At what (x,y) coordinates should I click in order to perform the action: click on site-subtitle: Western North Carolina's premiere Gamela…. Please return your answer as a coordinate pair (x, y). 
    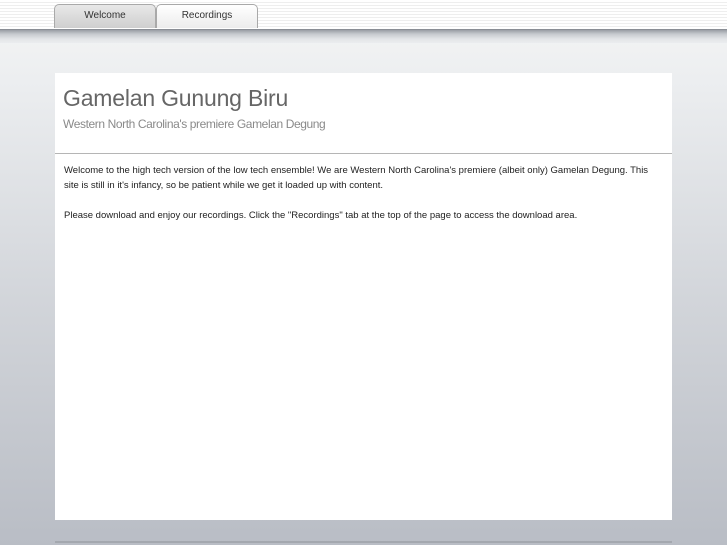
    Looking at the image, I should click on (194, 124).